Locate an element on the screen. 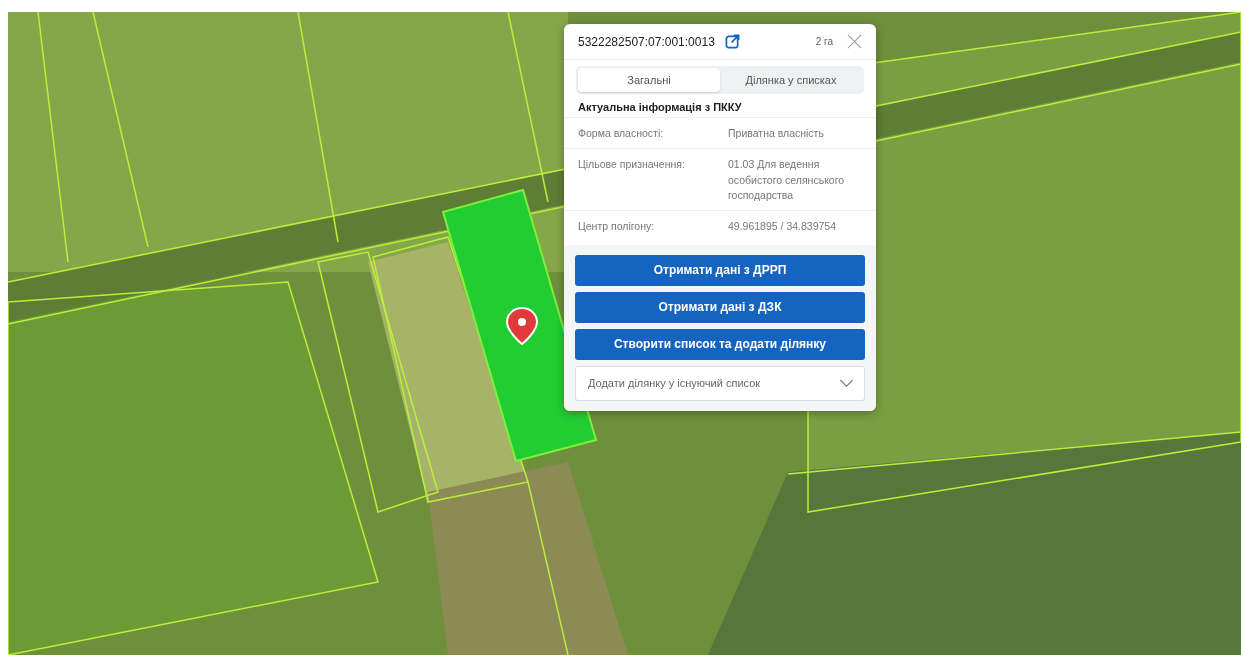 The width and height of the screenshot is (1241, 655). action-button: Отримати дані з ДРРП is located at coordinates (720, 270).